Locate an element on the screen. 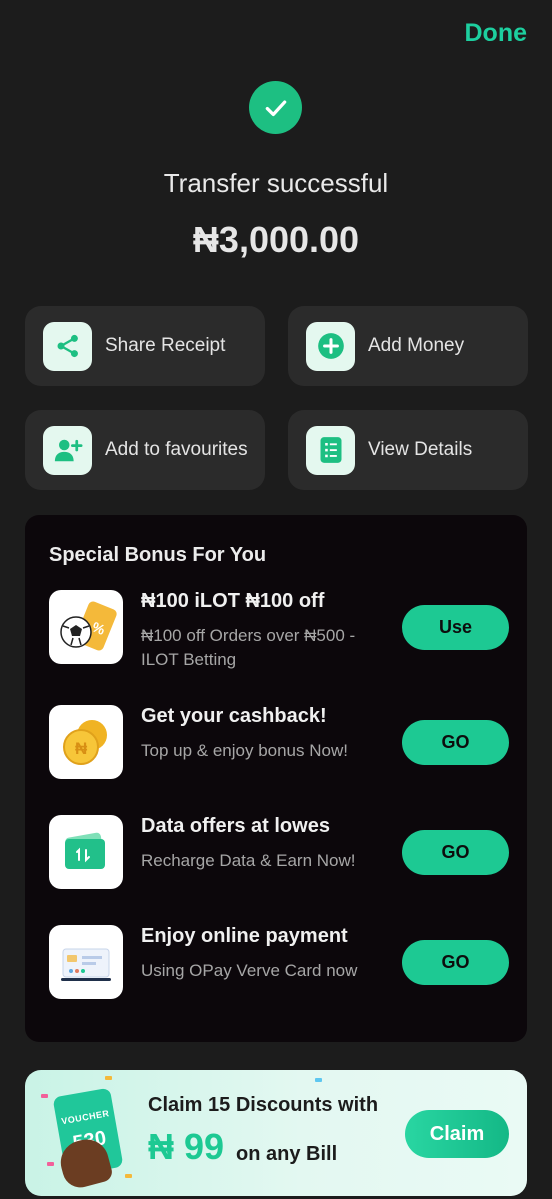 The image size is (552, 1199). banner-amount: ₦ 99 is located at coordinates (186, 1146).